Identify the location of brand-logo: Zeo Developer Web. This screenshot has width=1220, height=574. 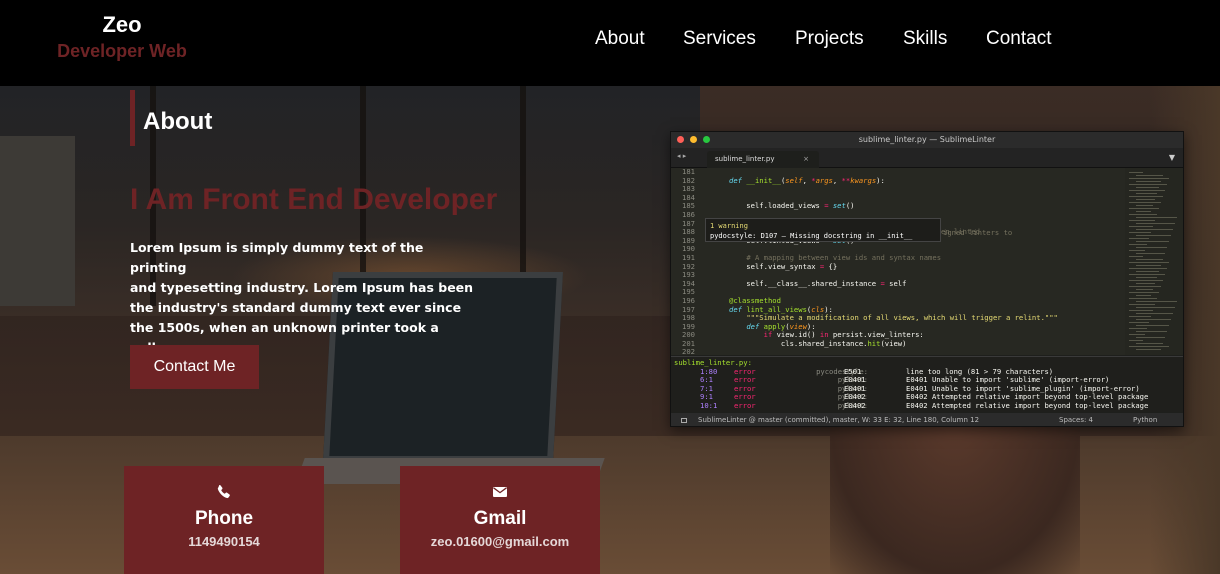
(122, 37).